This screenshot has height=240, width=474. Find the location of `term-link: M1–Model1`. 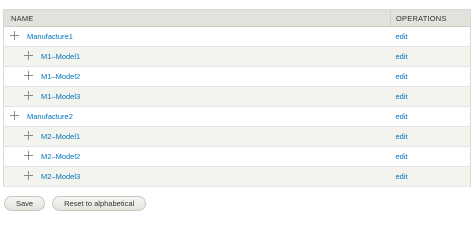

term-link: M1–Model1 is located at coordinates (60, 56).